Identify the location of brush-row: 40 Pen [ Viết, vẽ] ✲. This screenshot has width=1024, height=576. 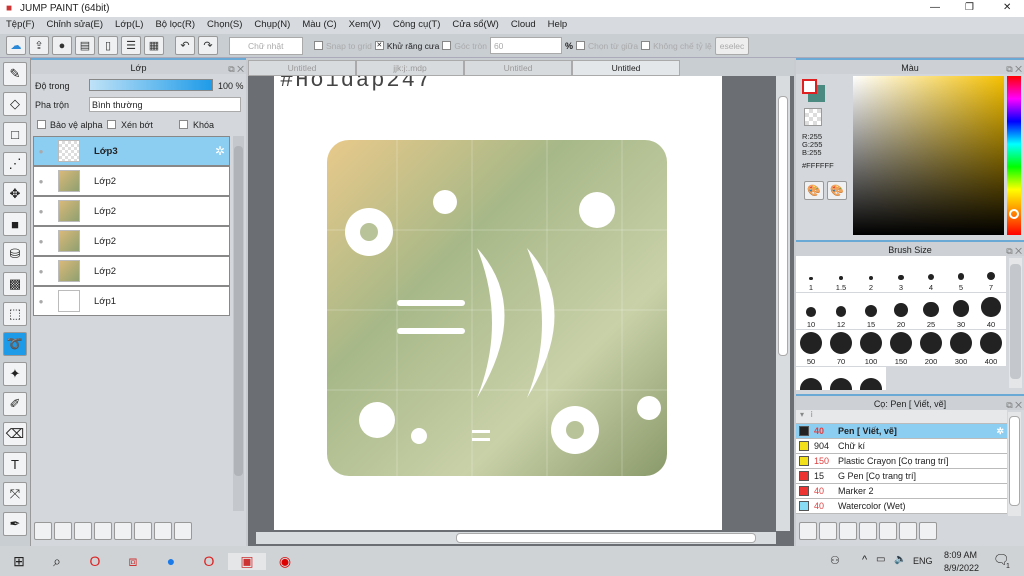
(901, 431).